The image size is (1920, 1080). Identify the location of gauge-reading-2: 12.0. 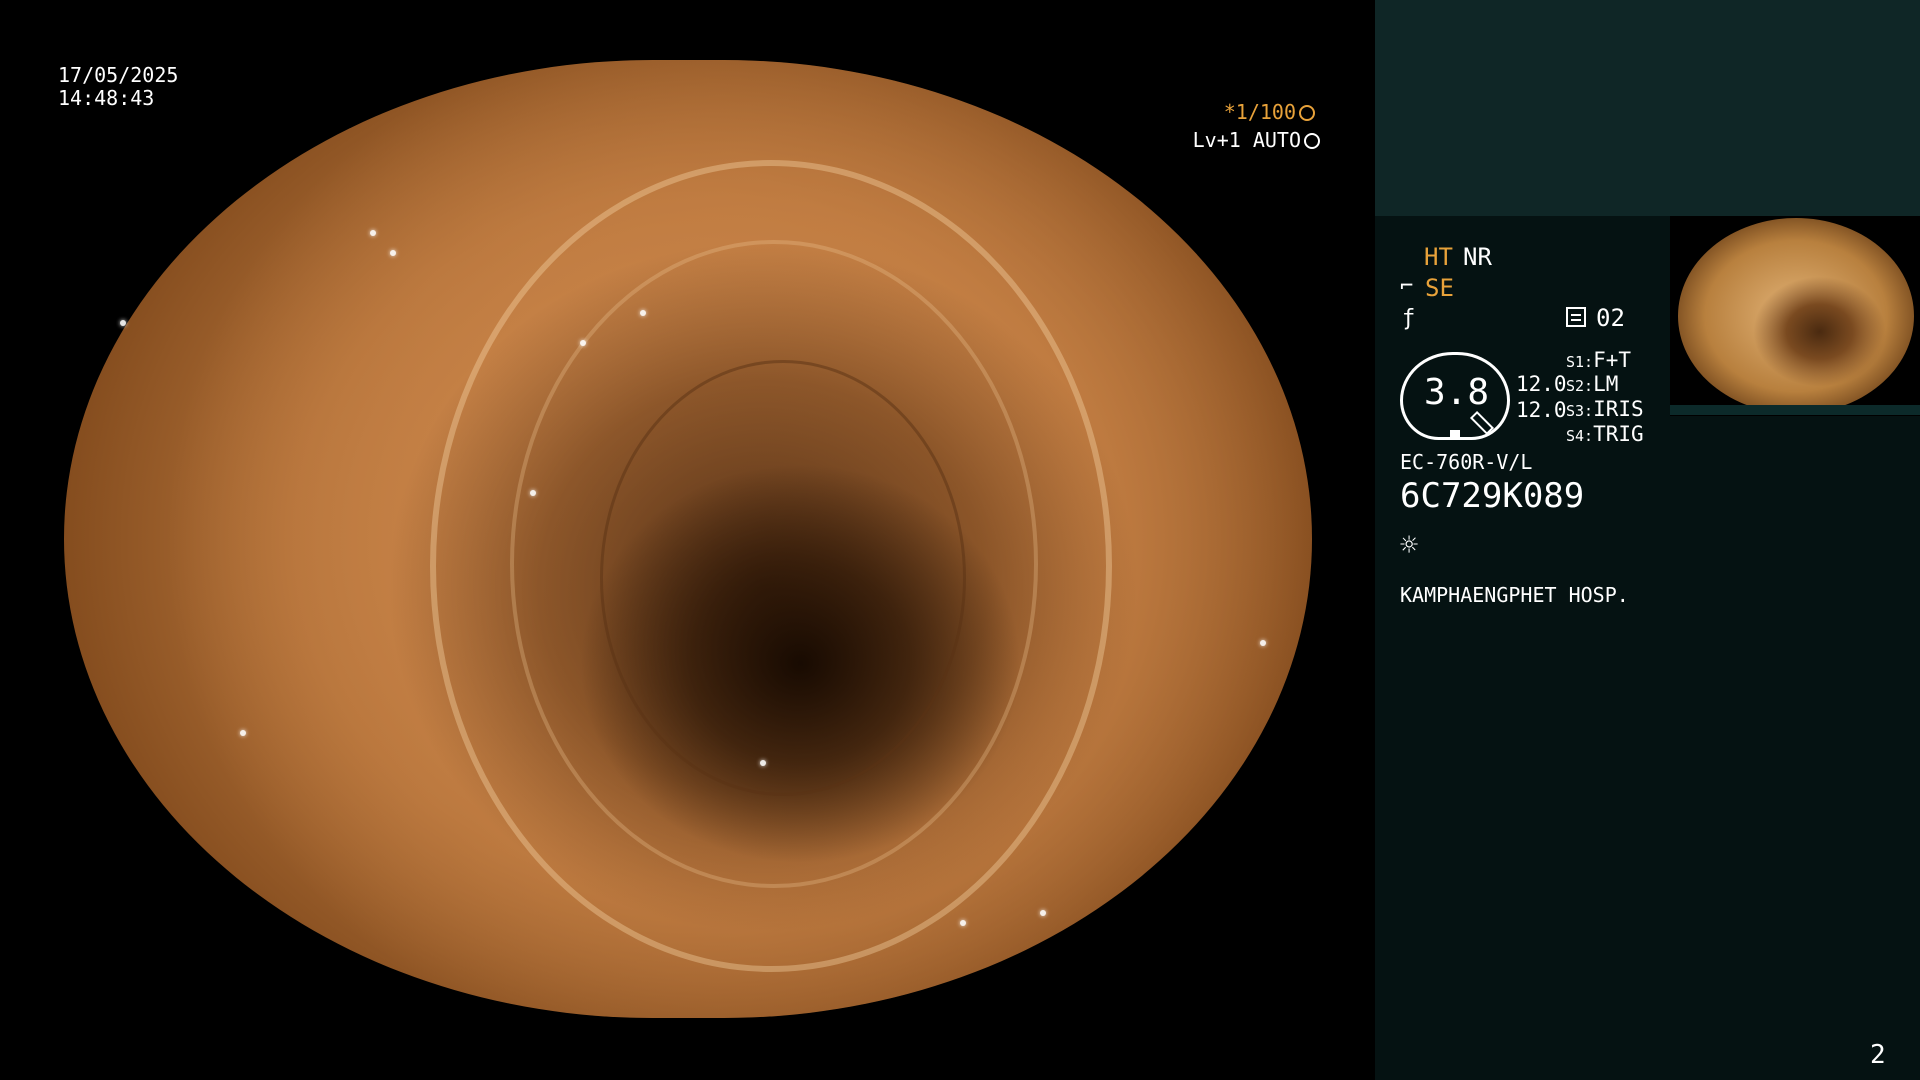
(1541, 410).